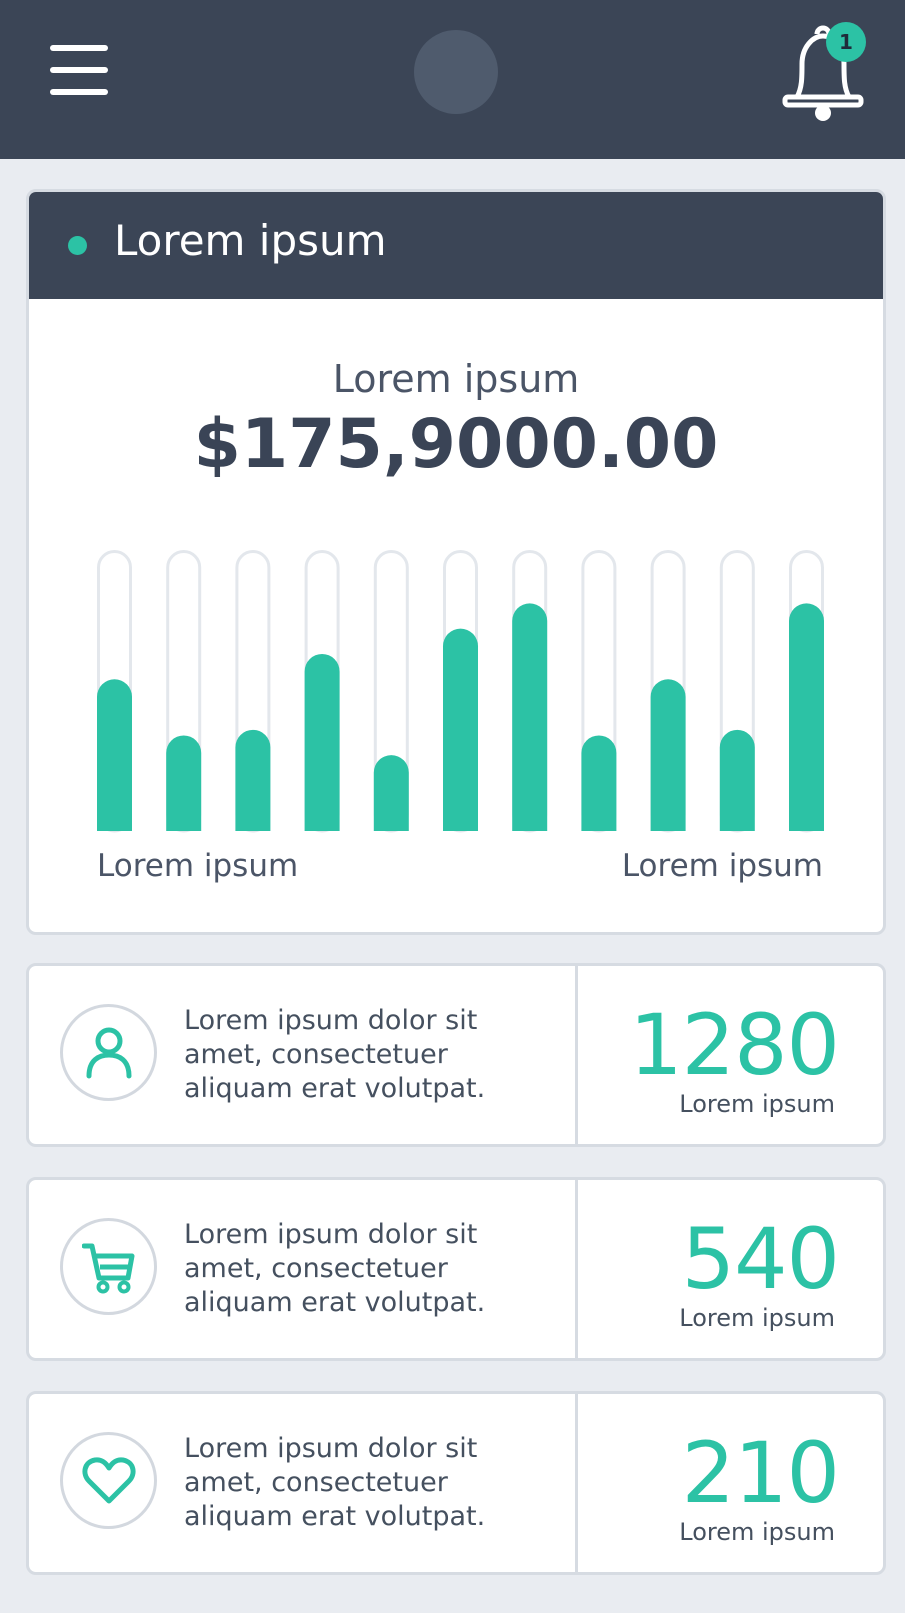 This screenshot has height=1613, width=905. Describe the element at coordinates (108, 1052) in the screenshot. I see `user-icon` at that location.